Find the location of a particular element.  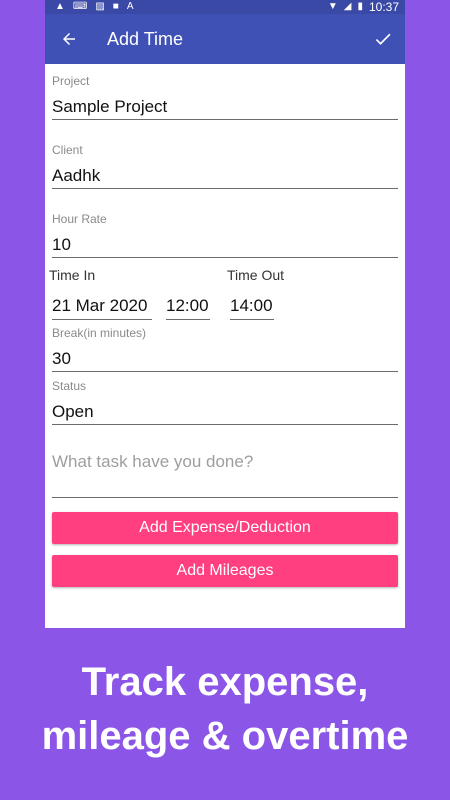

client-underline is located at coordinates (225, 188).